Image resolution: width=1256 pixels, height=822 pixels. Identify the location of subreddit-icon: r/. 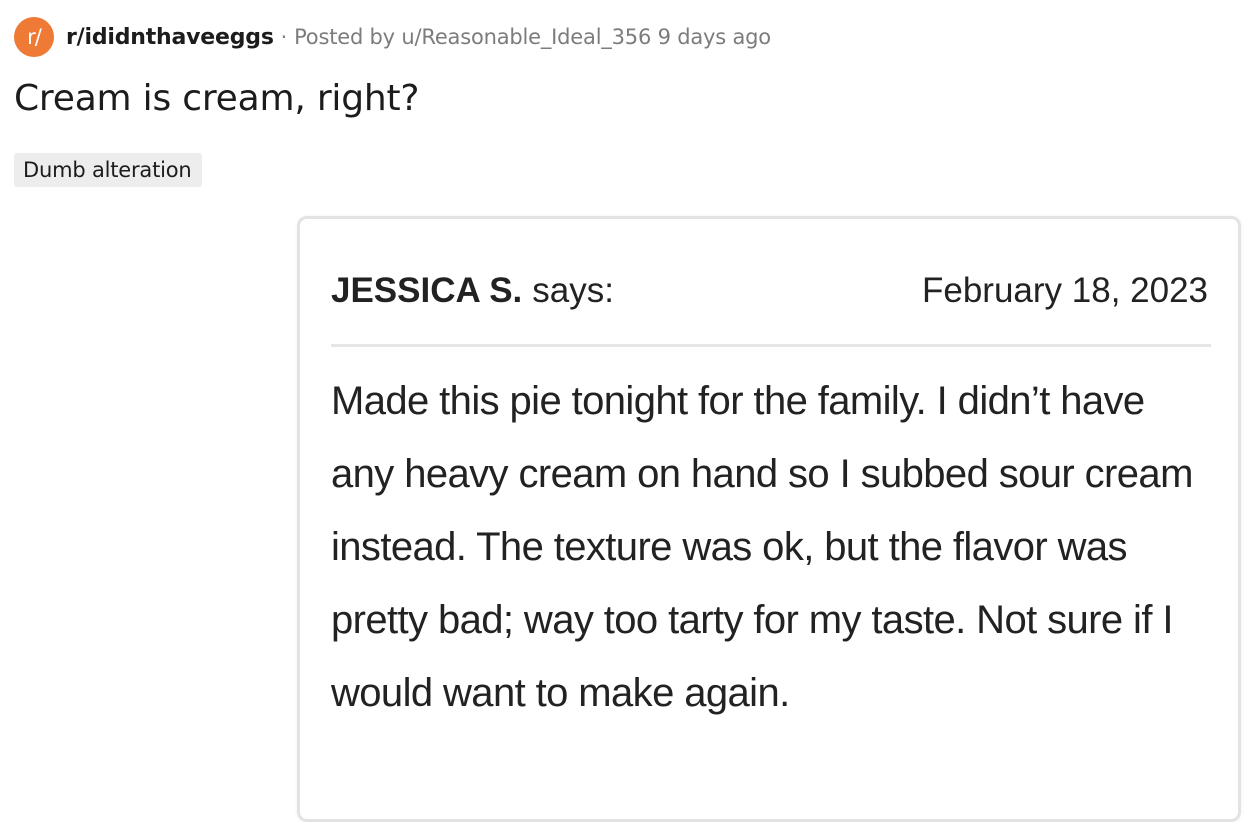
(34, 37).